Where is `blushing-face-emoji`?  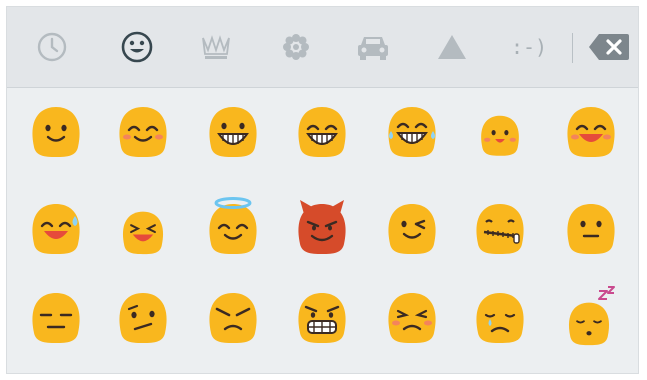 blushing-face-emoji is located at coordinates (500, 131).